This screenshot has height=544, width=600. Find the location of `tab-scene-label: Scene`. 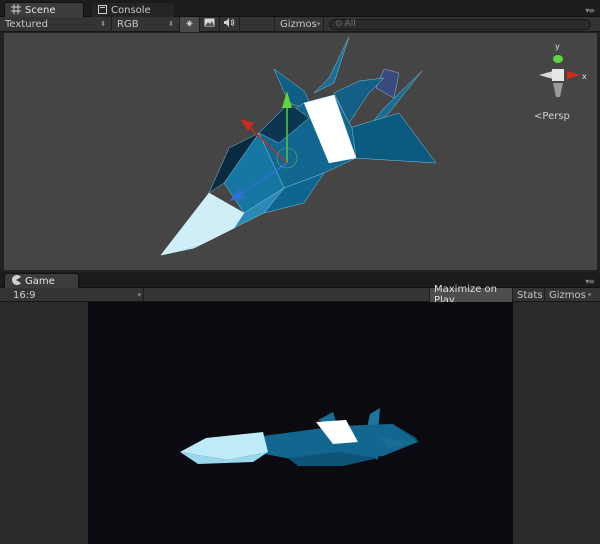

tab-scene-label: Scene is located at coordinates (40, 10).